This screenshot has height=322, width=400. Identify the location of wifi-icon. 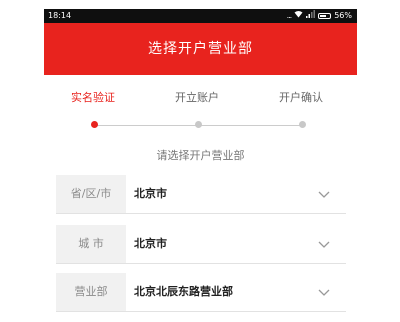
(298, 16).